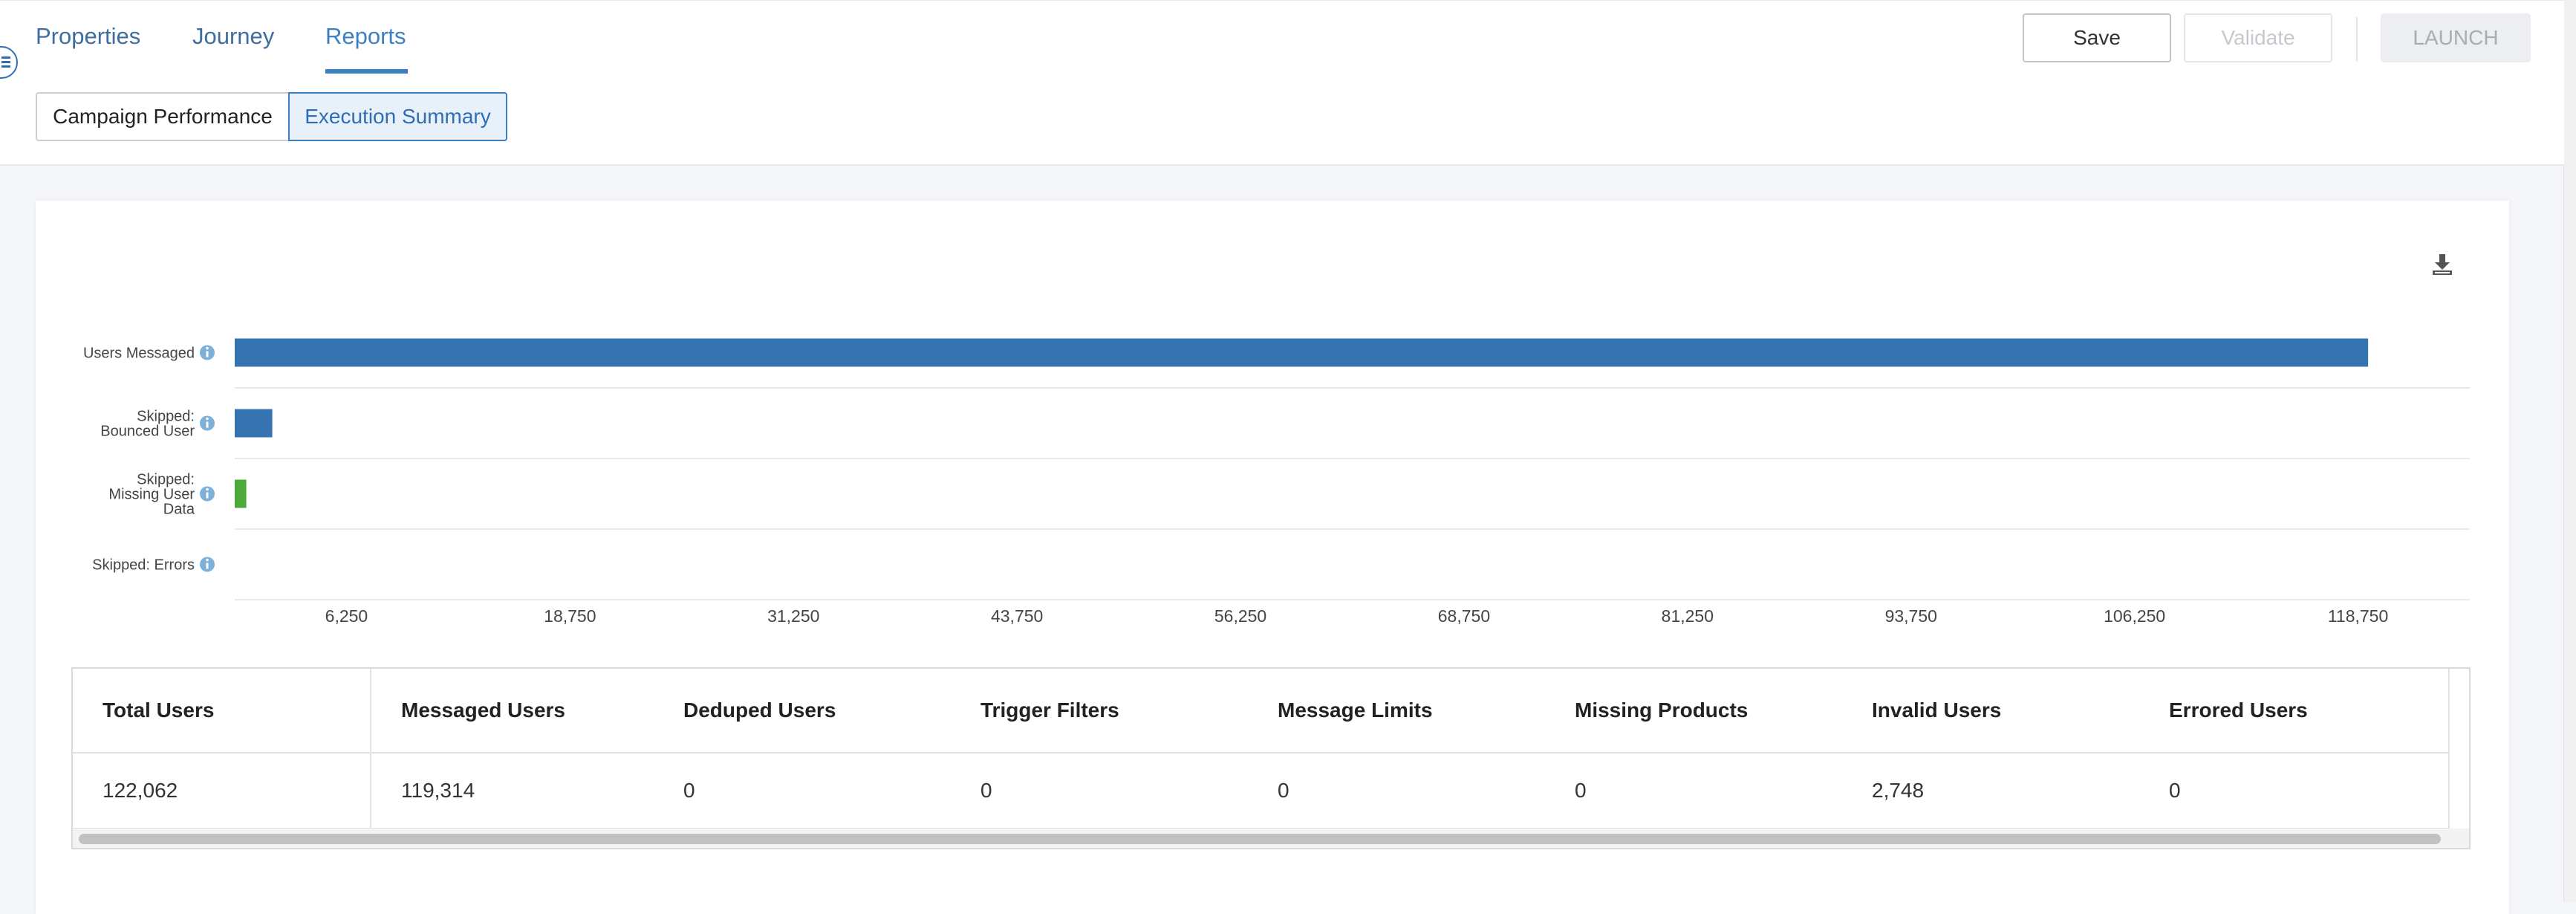  I want to click on header-total-users: Total Users, so click(222, 710).